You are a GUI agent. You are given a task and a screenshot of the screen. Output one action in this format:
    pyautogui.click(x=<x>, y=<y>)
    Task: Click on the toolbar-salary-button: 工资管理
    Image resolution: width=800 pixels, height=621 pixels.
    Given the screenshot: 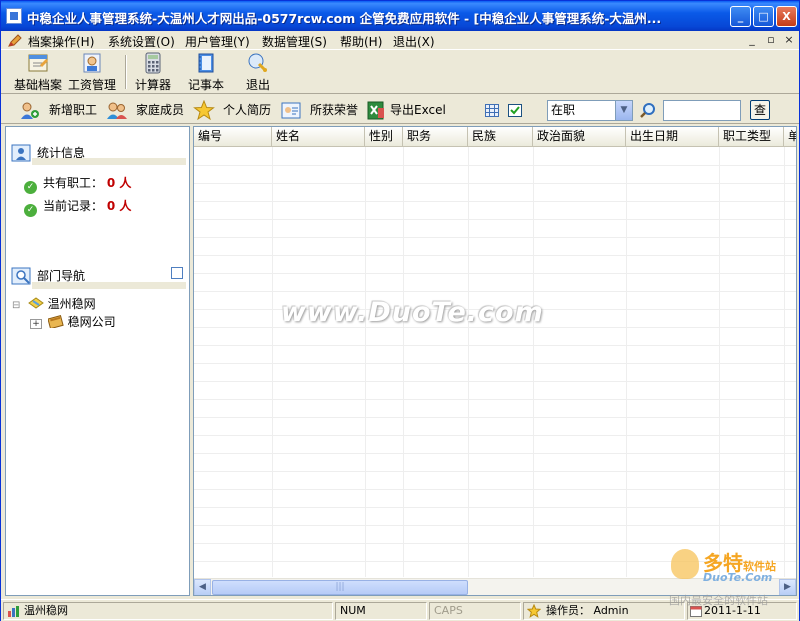 What is the action you would take?
    pyautogui.click(x=92, y=72)
    